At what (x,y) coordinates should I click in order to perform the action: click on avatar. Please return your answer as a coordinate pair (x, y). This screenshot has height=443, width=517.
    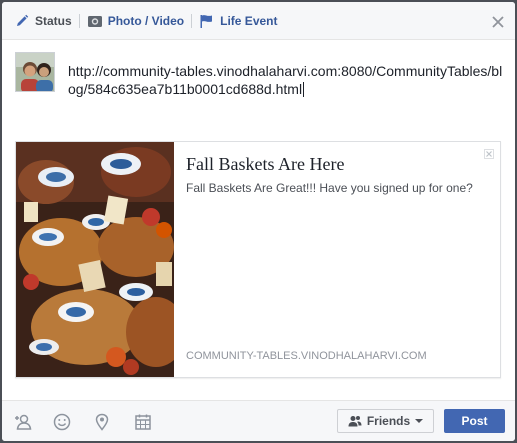
    Looking at the image, I should click on (35, 72).